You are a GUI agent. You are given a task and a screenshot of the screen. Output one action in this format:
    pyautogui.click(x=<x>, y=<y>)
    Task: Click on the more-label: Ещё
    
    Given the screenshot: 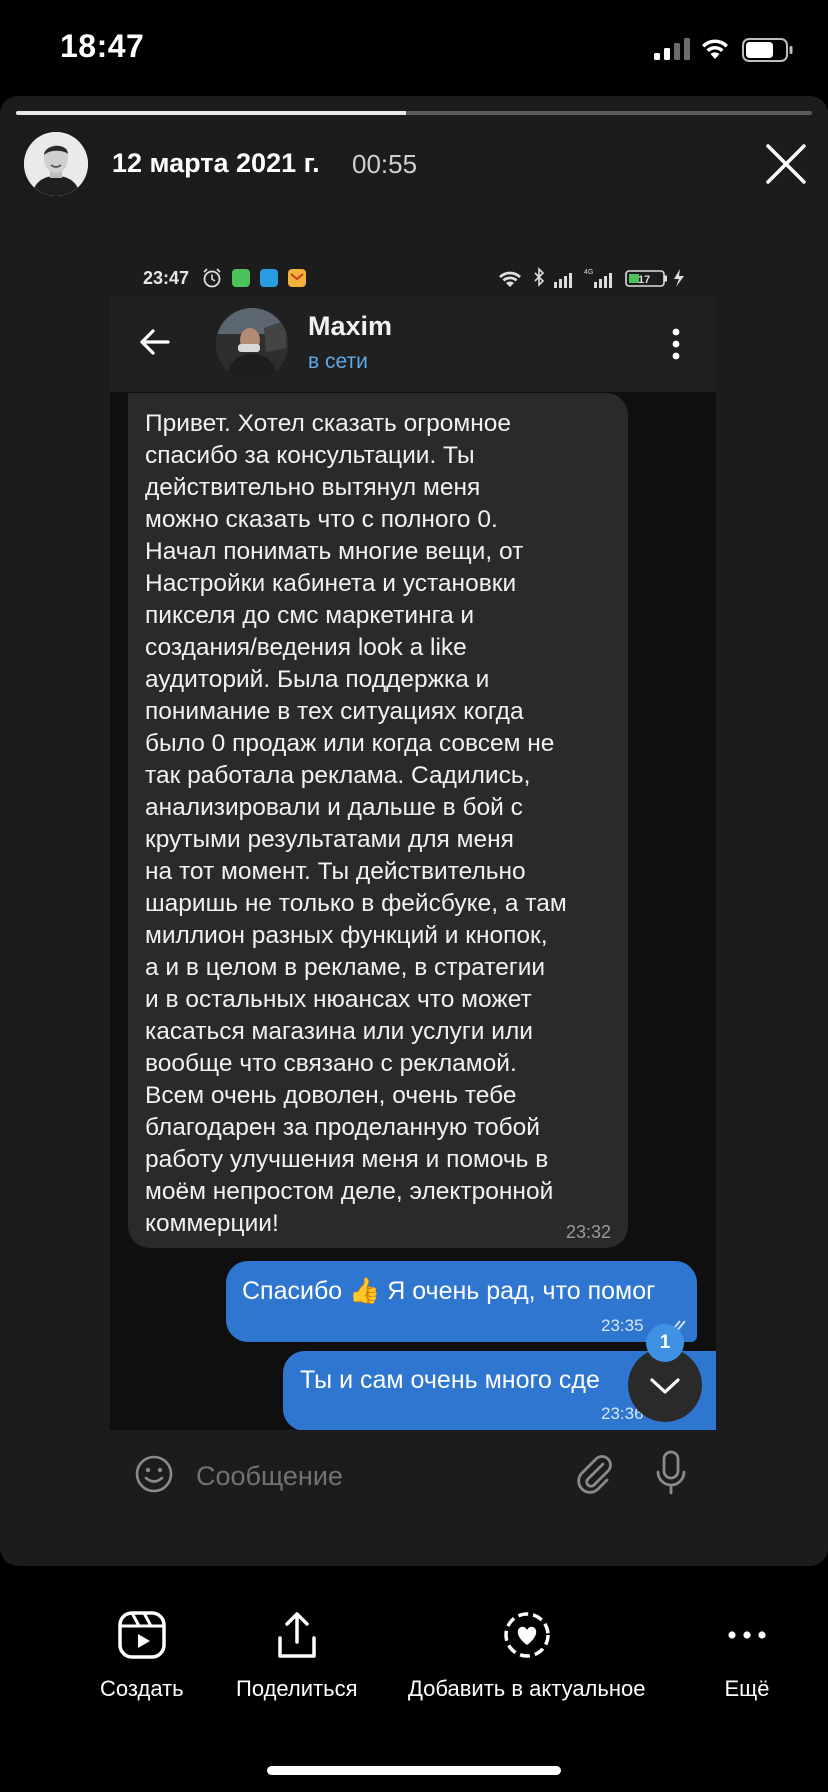 What is the action you would take?
    pyautogui.click(x=747, y=1688)
    